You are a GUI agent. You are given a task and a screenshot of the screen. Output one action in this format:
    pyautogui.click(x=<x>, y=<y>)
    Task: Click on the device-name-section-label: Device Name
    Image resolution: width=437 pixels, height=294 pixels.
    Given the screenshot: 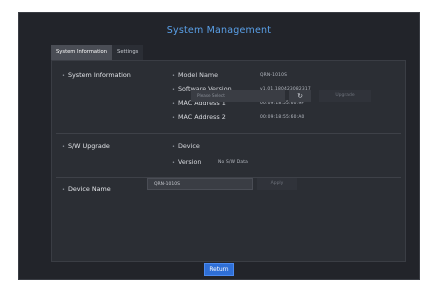 What is the action you would take?
    pyautogui.click(x=86, y=189)
    